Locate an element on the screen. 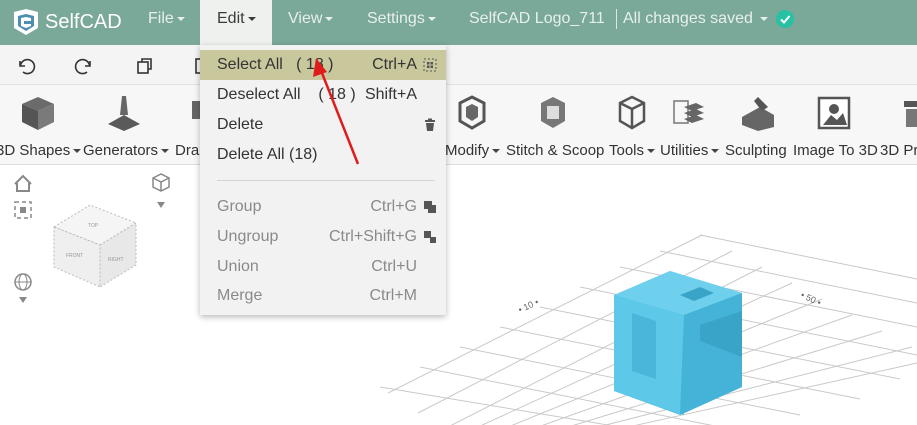 This screenshot has height=425, width=917. ribbon-image-to-3d: Image To 3D is located at coordinates (835, 150).